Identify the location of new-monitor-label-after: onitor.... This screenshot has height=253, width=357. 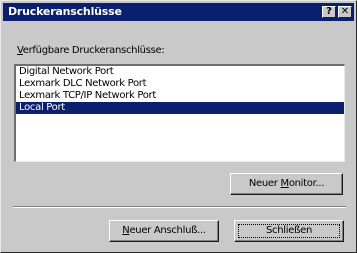
(306, 183).